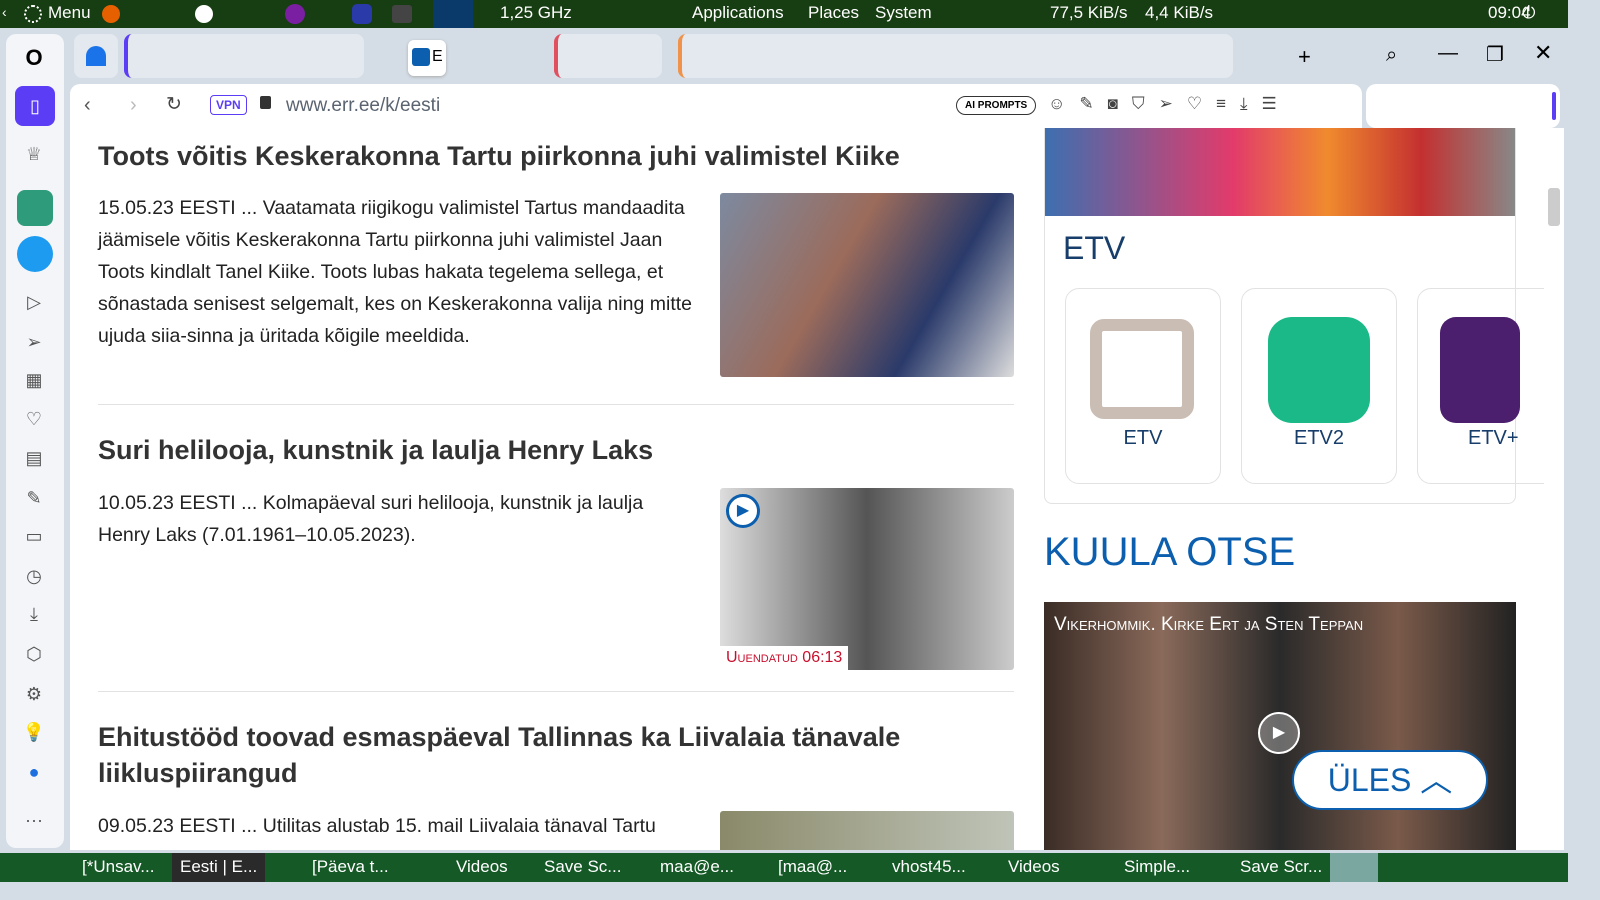  Describe the element at coordinates (228, 105) in the screenshot. I see `vpn-badge: VPN` at that location.